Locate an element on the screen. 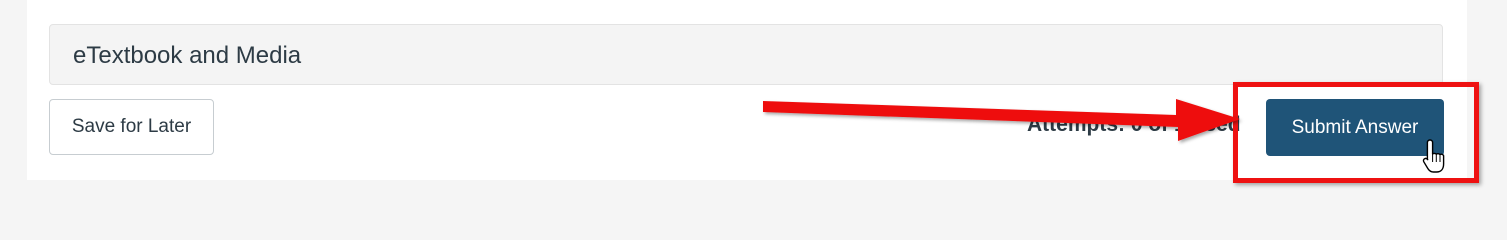  etextbook-title: eTextbook and Media is located at coordinates (187, 56).